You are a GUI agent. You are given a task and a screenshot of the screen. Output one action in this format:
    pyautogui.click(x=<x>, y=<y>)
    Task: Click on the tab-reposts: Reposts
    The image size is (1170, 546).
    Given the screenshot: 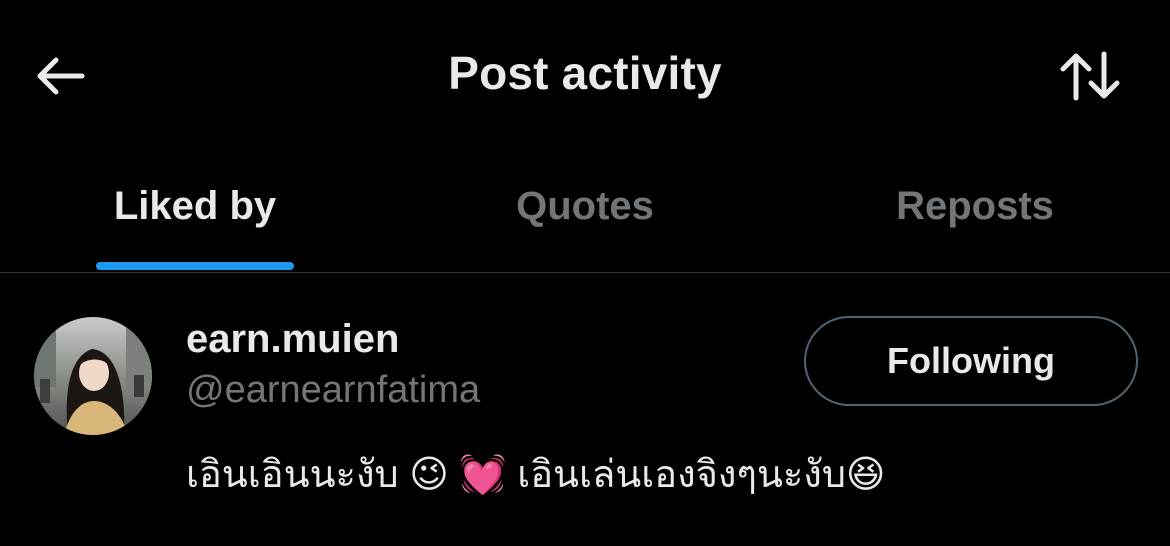 What is the action you would take?
    pyautogui.click(x=975, y=211)
    